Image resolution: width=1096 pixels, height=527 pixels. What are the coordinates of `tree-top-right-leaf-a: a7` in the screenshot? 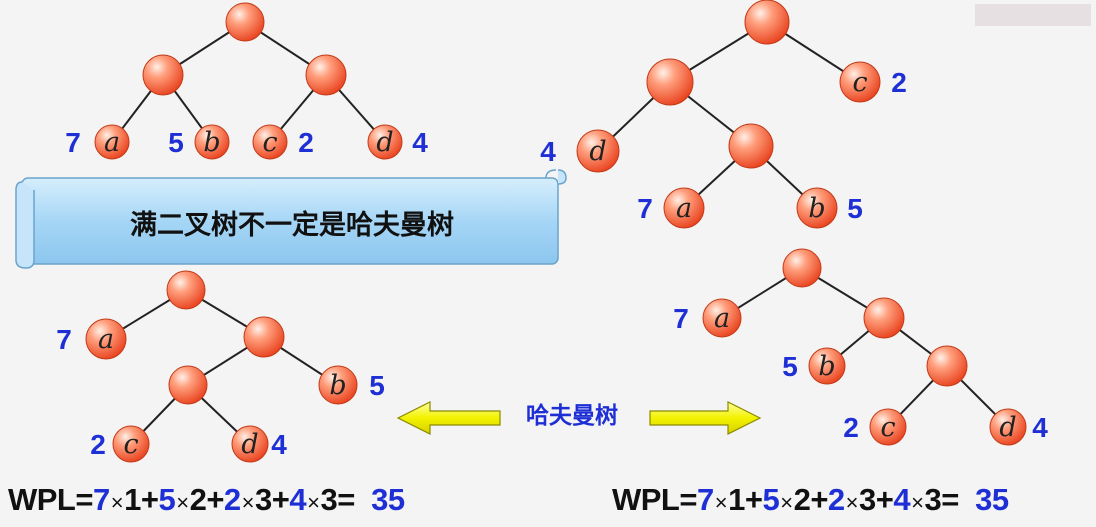 It's located at (671, 208).